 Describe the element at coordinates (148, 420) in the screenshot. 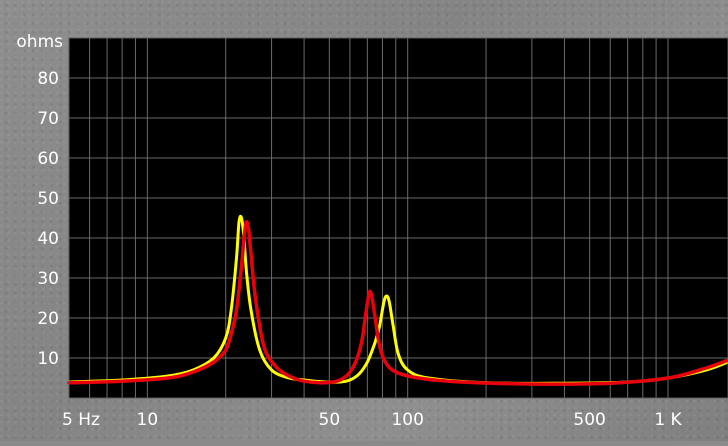

I see `x-tick-label: 10` at that location.